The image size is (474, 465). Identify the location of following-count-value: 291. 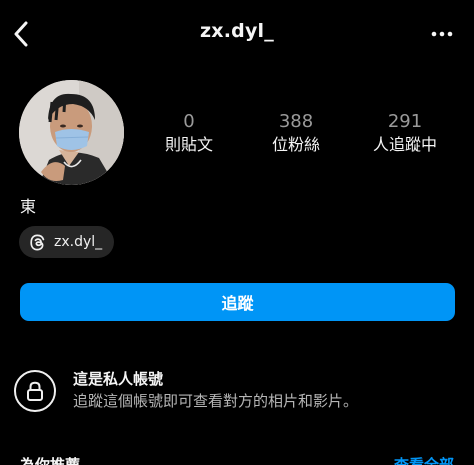
(405, 121).